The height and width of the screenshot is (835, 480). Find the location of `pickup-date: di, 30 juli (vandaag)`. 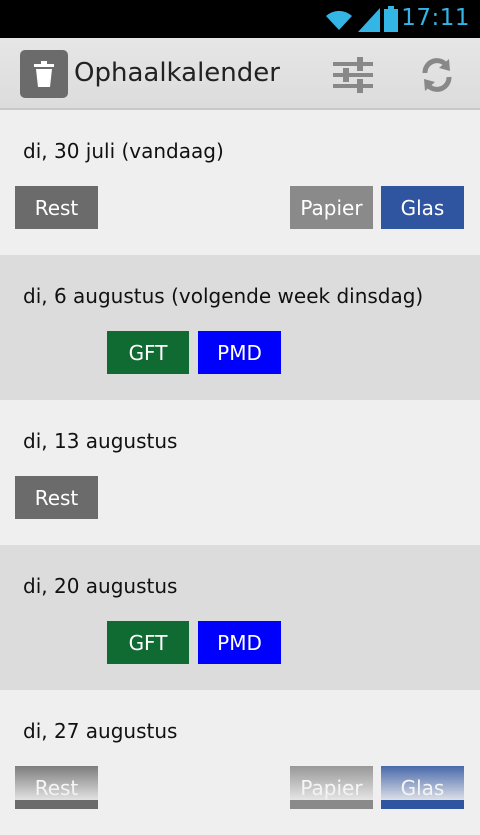

pickup-date: di, 30 juli (vandaag) is located at coordinates (123, 151).